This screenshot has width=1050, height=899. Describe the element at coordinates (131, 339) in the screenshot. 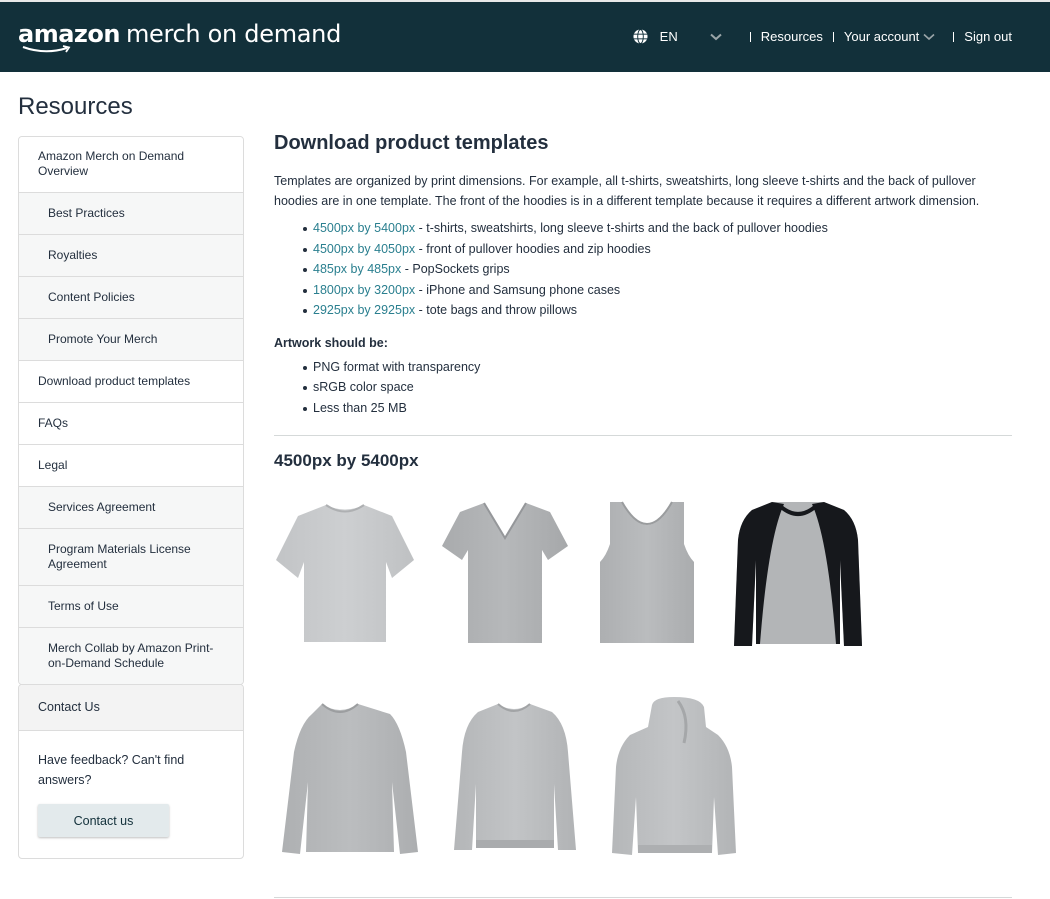

I see `sidebar-item-promote-your-merch: Promote Your Merch` at that location.